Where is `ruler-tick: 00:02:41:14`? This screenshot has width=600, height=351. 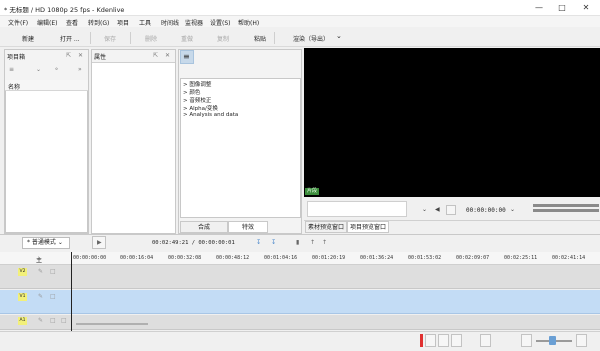
ruler-tick: 00:02:41:14 is located at coordinates (569, 258).